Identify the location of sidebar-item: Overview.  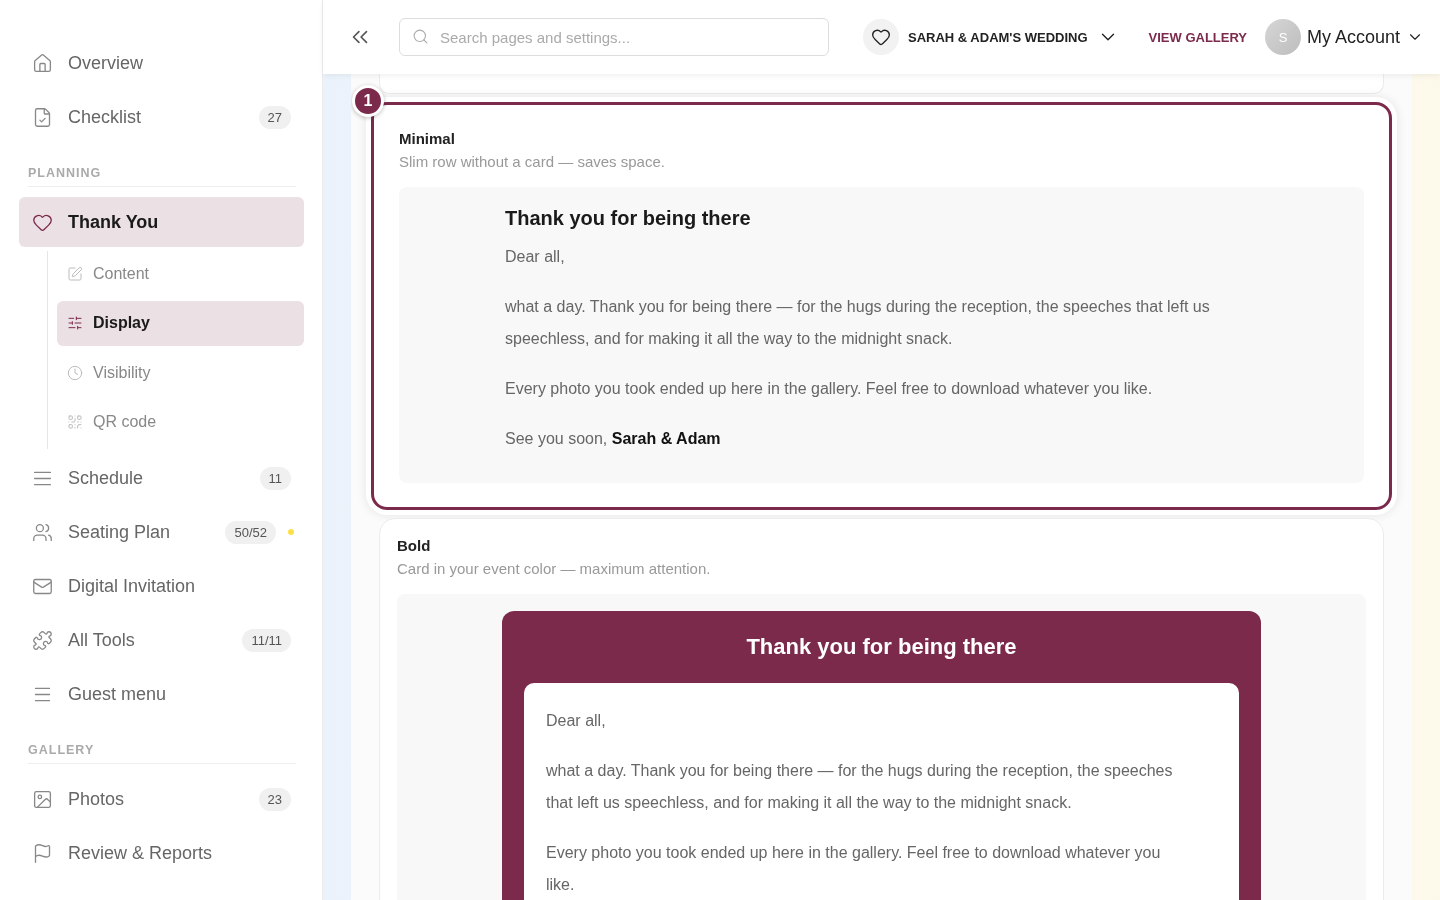
(161, 63).